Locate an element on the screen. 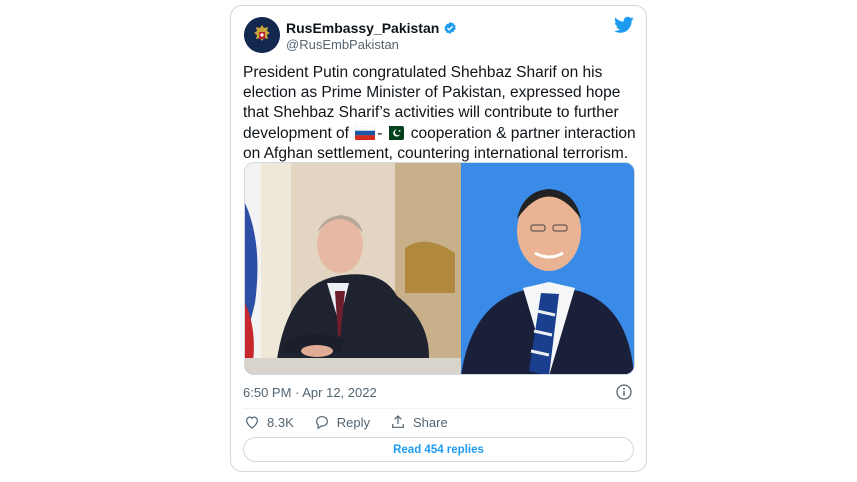  reply-button: Reply is located at coordinates (342, 422).